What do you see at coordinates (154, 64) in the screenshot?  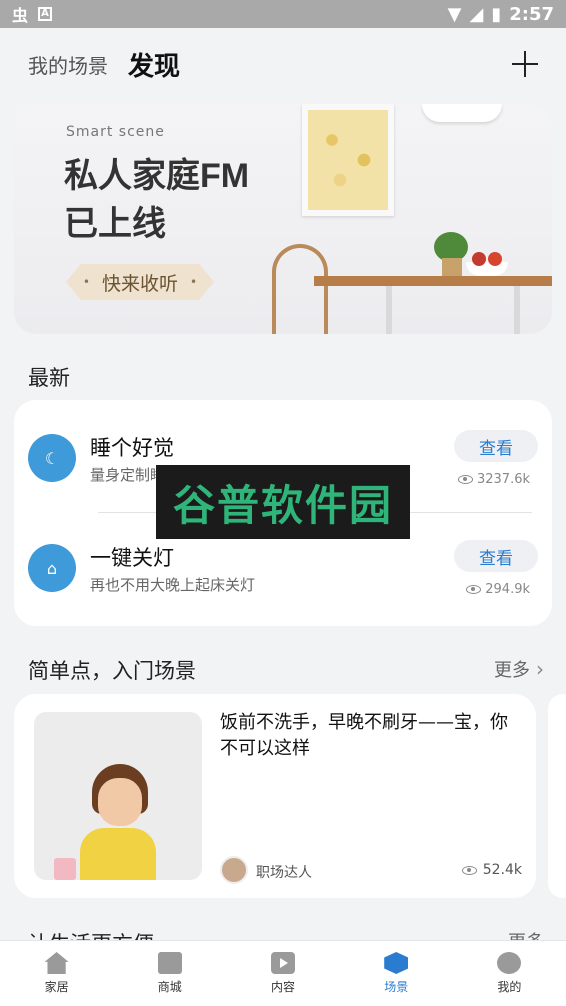 I see `tab-discover: 发现` at bounding box center [154, 64].